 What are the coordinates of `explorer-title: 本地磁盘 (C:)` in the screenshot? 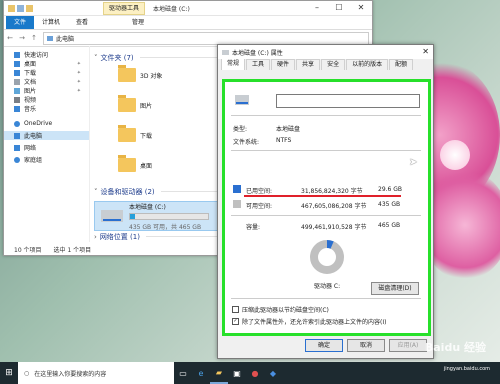 It's located at (171, 9).